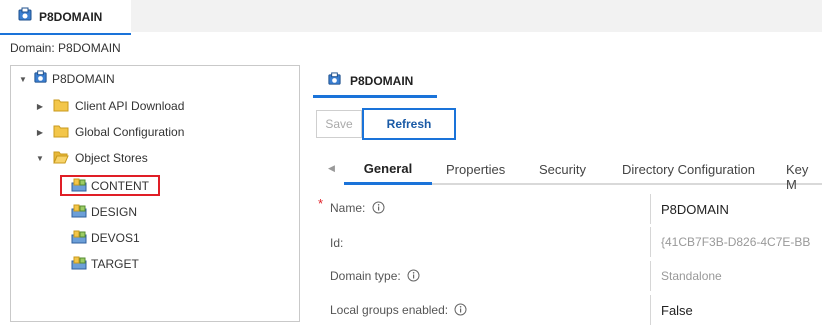 This screenshot has width=822, height=325. I want to click on object-store-label: DEVOS1, so click(115, 238).